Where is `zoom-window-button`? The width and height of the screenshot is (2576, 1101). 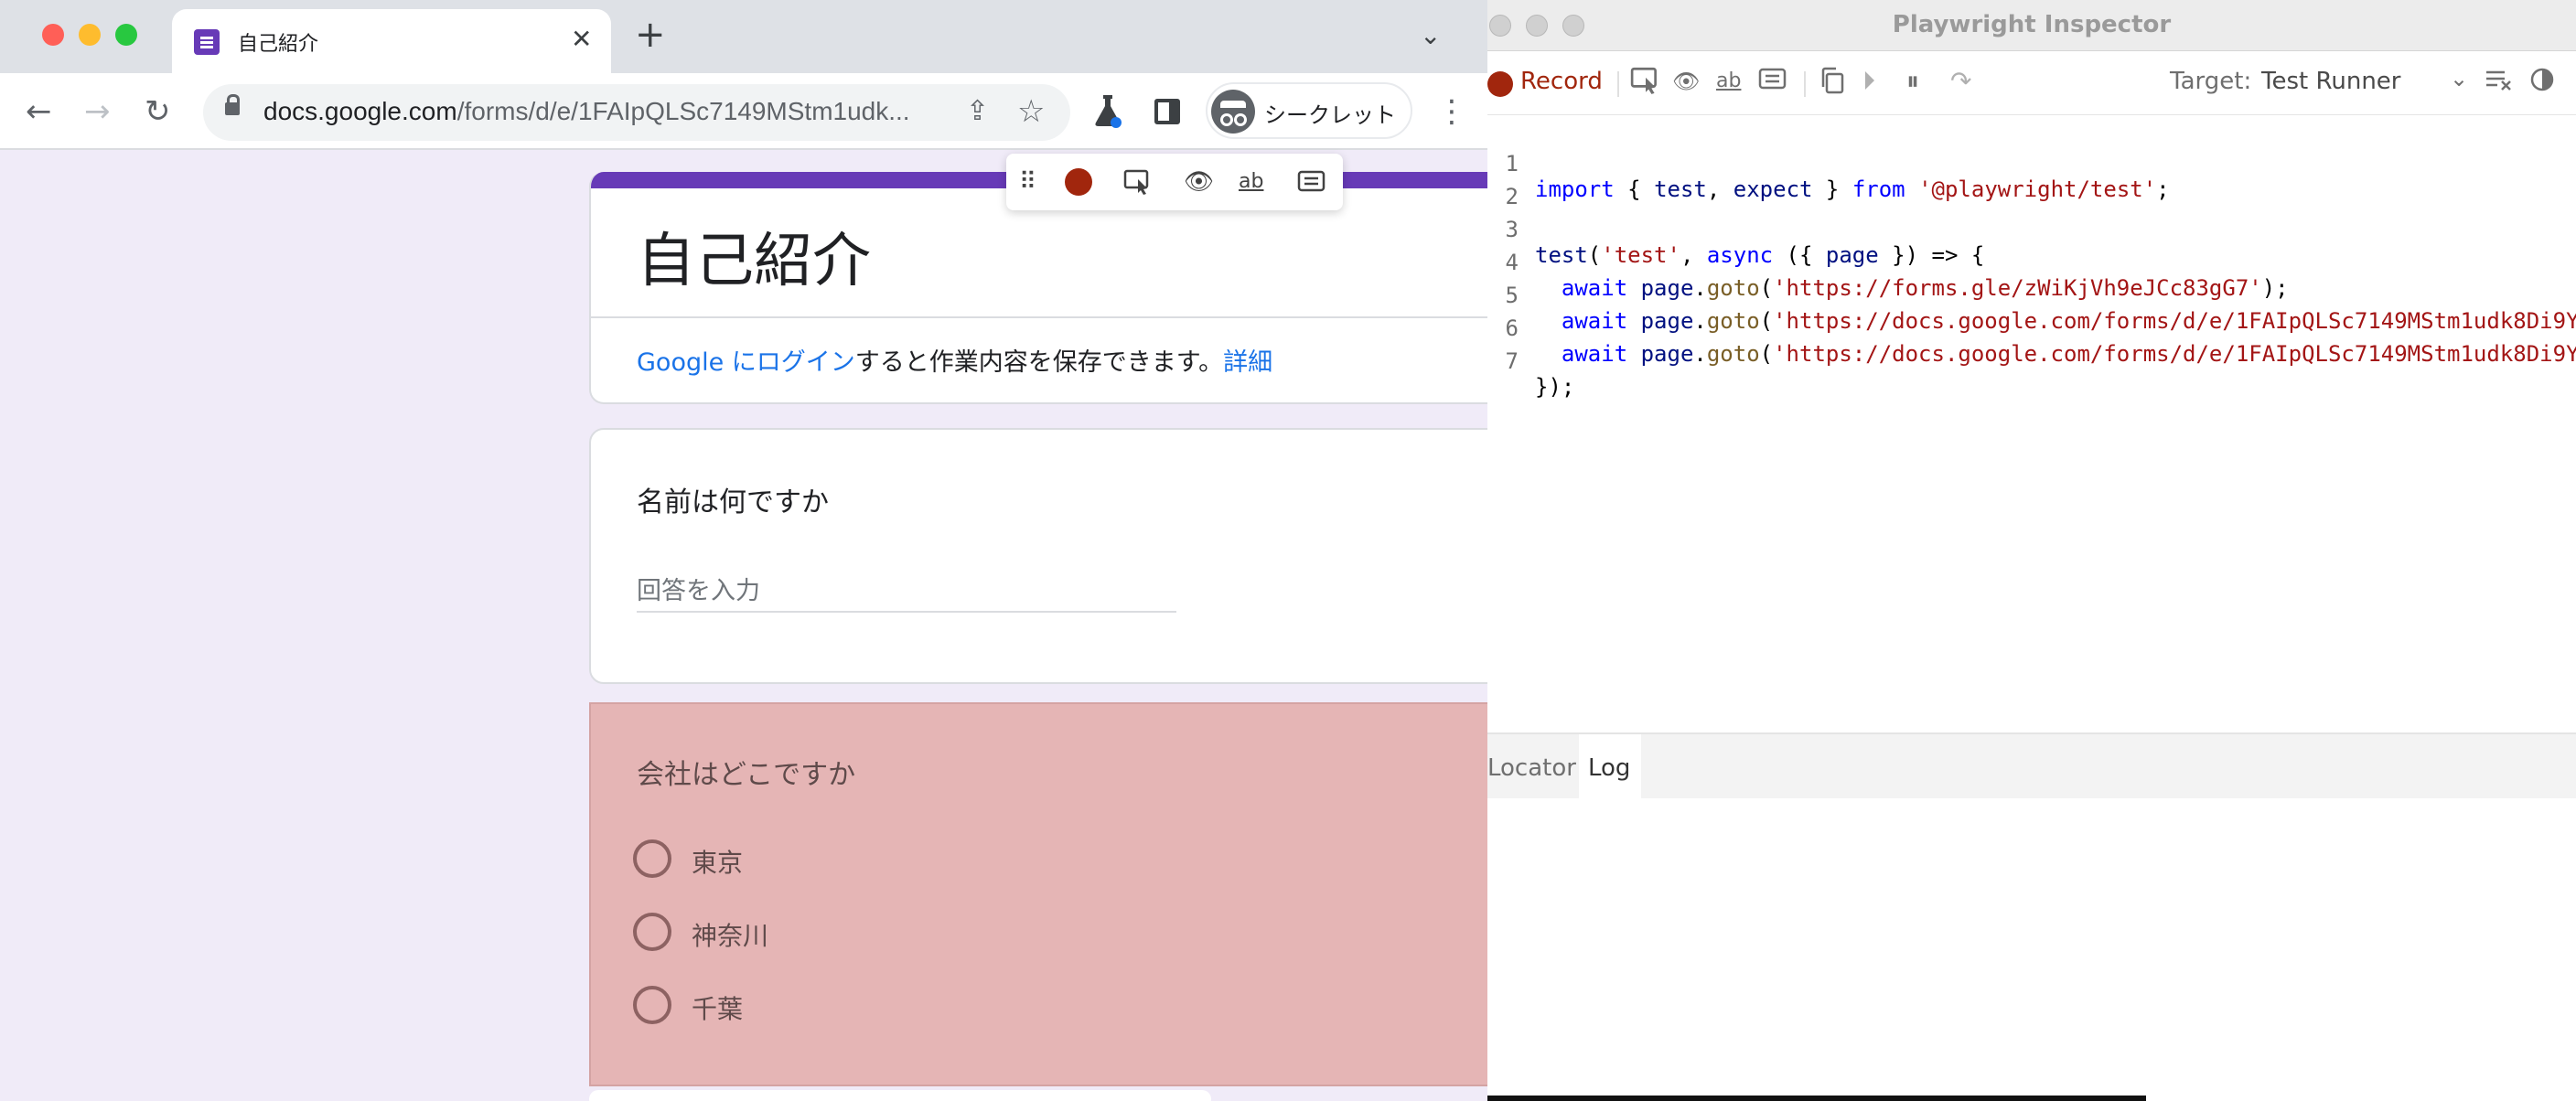
zoom-window-button is located at coordinates (126, 35).